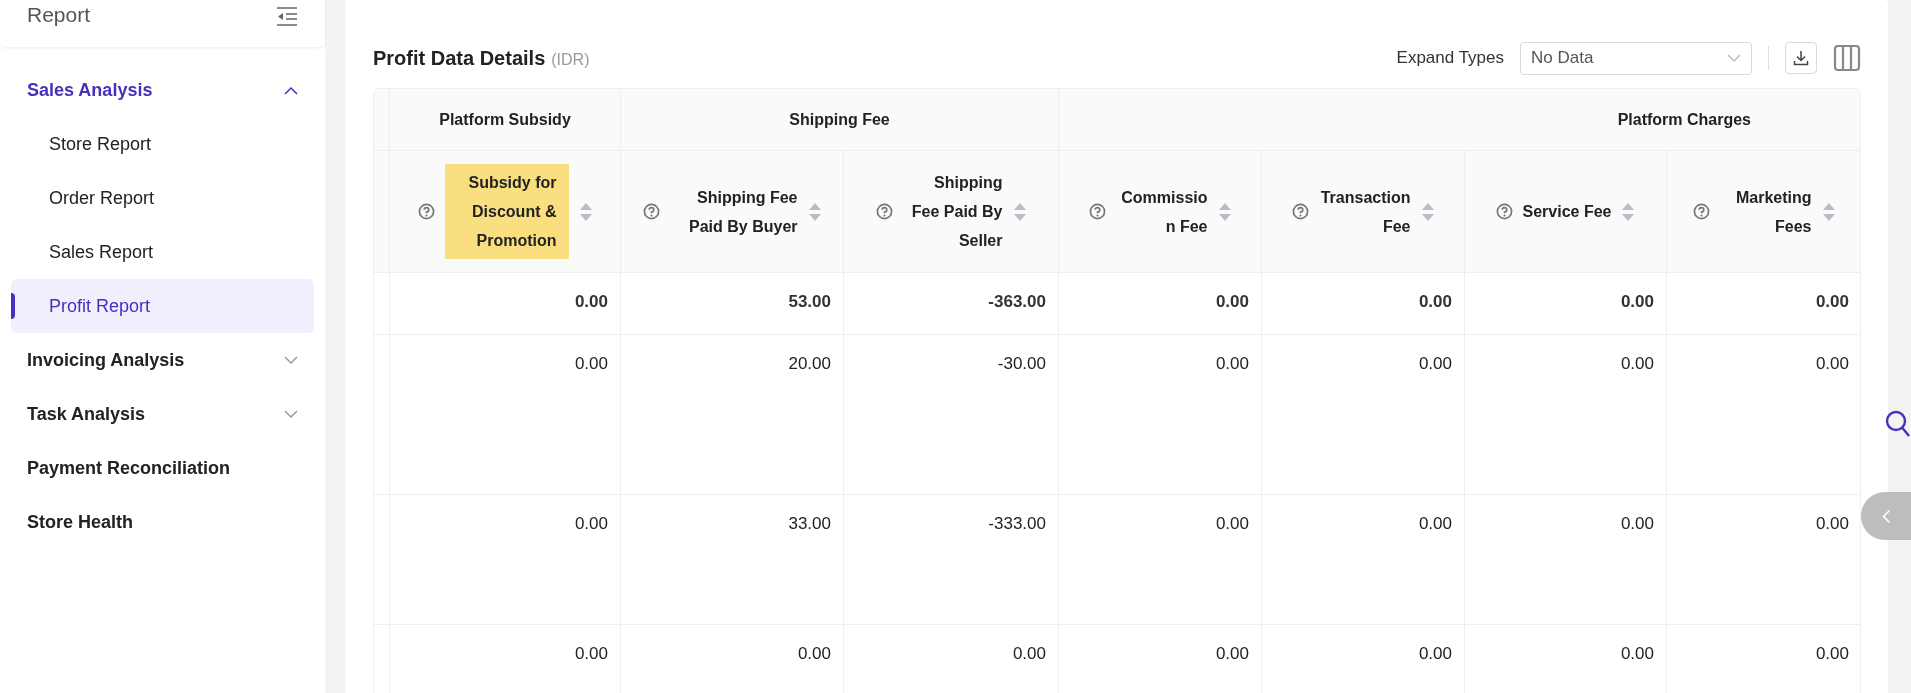 The image size is (1911, 693). Describe the element at coordinates (1566, 211) in the screenshot. I see `column-header: Service Fee` at that location.